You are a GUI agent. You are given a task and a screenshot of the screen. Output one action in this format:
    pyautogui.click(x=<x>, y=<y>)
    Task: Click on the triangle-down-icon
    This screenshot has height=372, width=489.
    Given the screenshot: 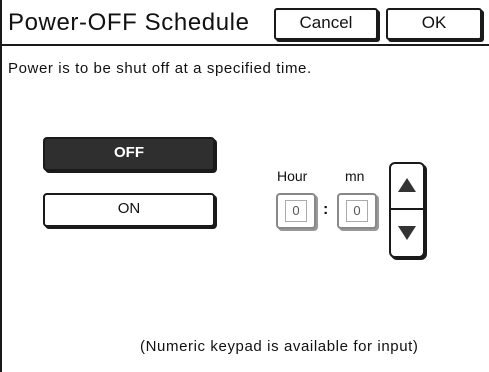 What is the action you would take?
    pyautogui.click(x=407, y=233)
    